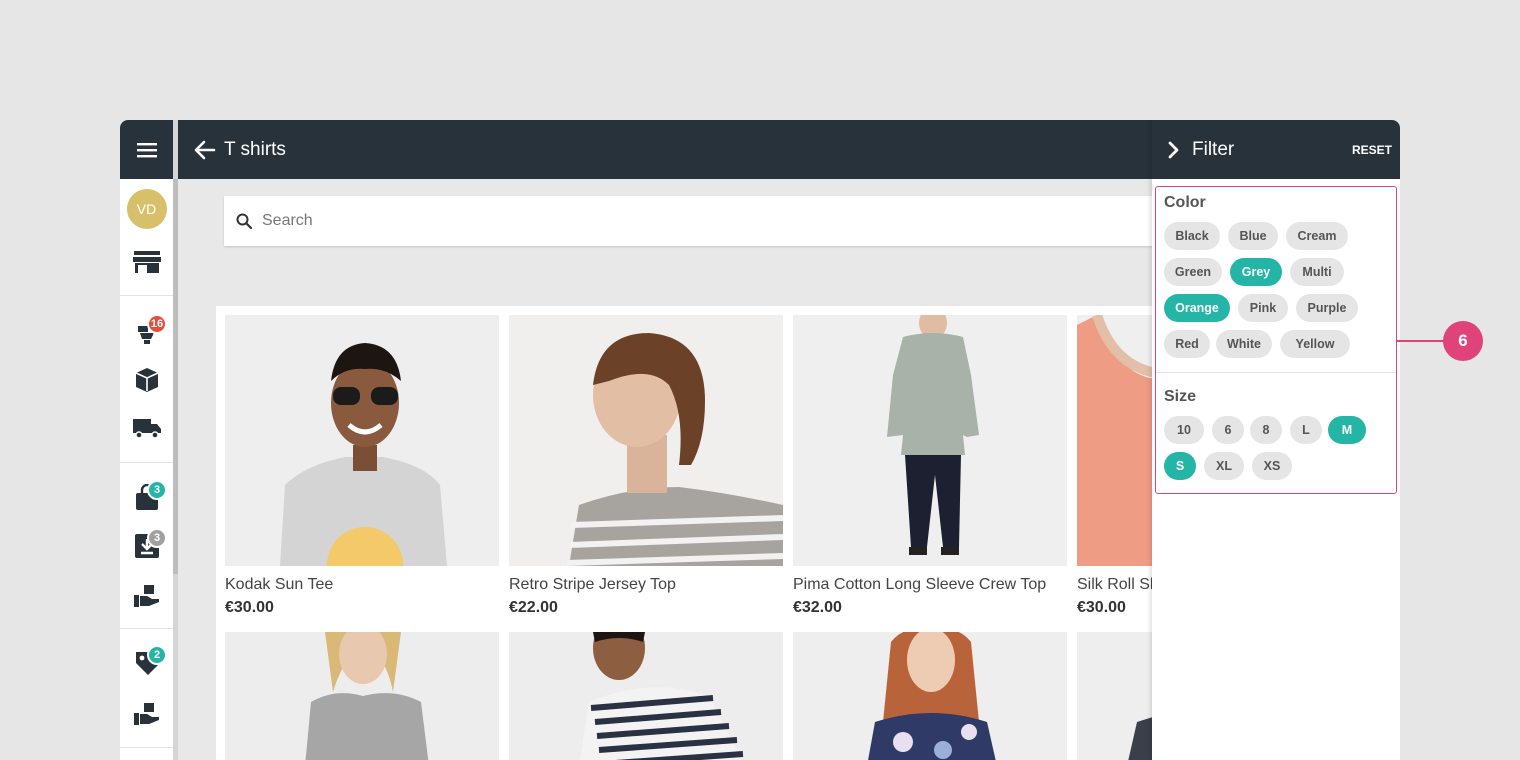 The height and width of the screenshot is (760, 1520). I want to click on top-bar: T shirts, so click(665, 149).